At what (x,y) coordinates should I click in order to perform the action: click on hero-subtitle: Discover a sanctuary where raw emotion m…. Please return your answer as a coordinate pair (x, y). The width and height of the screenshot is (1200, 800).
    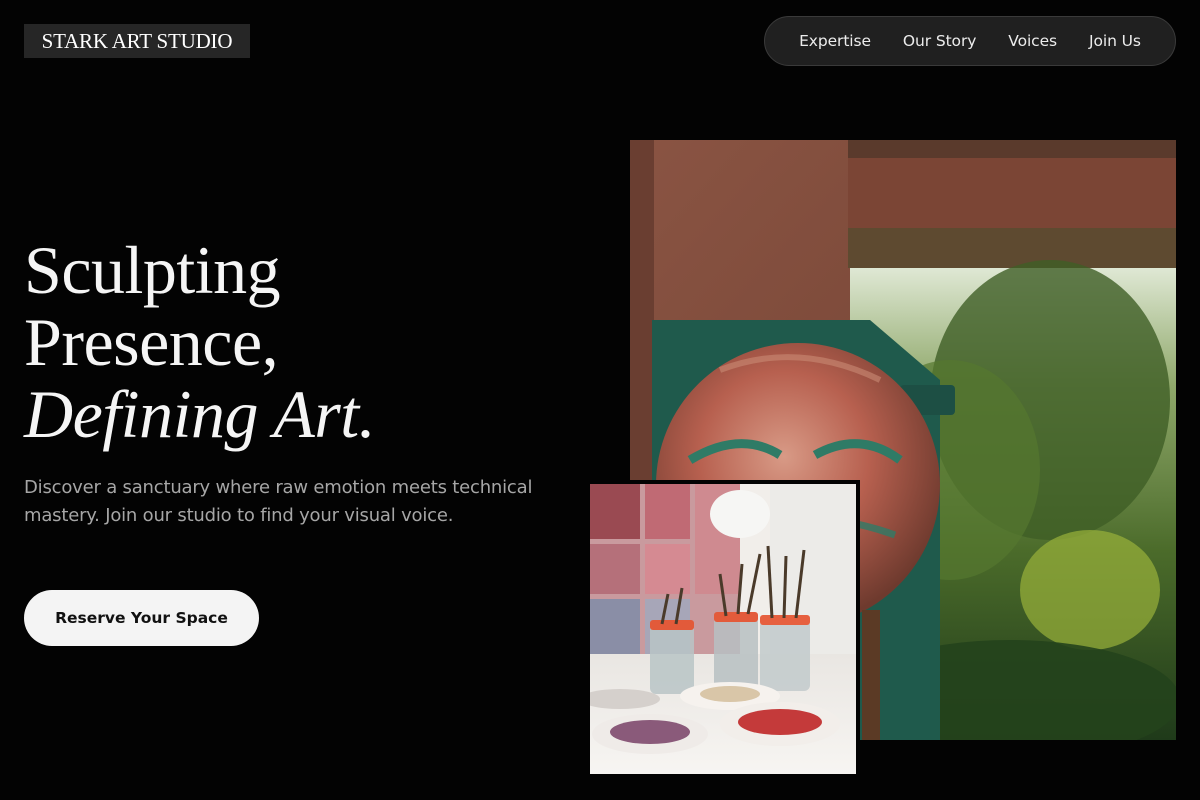
    Looking at the image, I should click on (278, 501).